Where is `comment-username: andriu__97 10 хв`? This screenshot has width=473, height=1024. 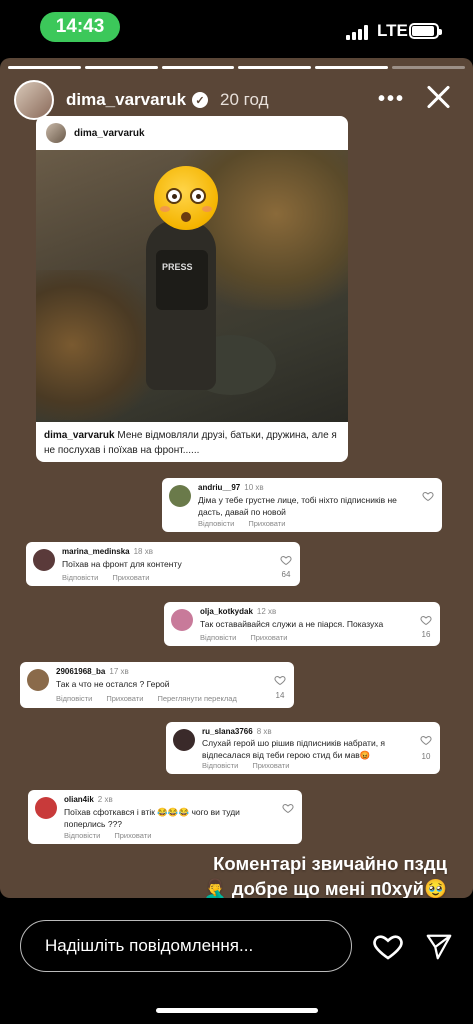 comment-username: andriu__97 10 хв is located at coordinates (231, 487).